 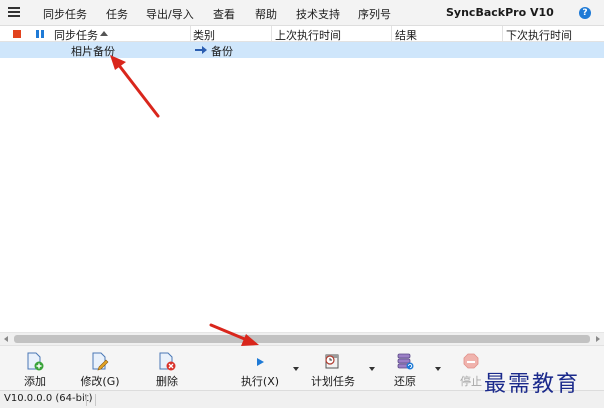 What do you see at coordinates (302, 50) in the screenshot?
I see `table-row: 相片备份 备份` at bounding box center [302, 50].